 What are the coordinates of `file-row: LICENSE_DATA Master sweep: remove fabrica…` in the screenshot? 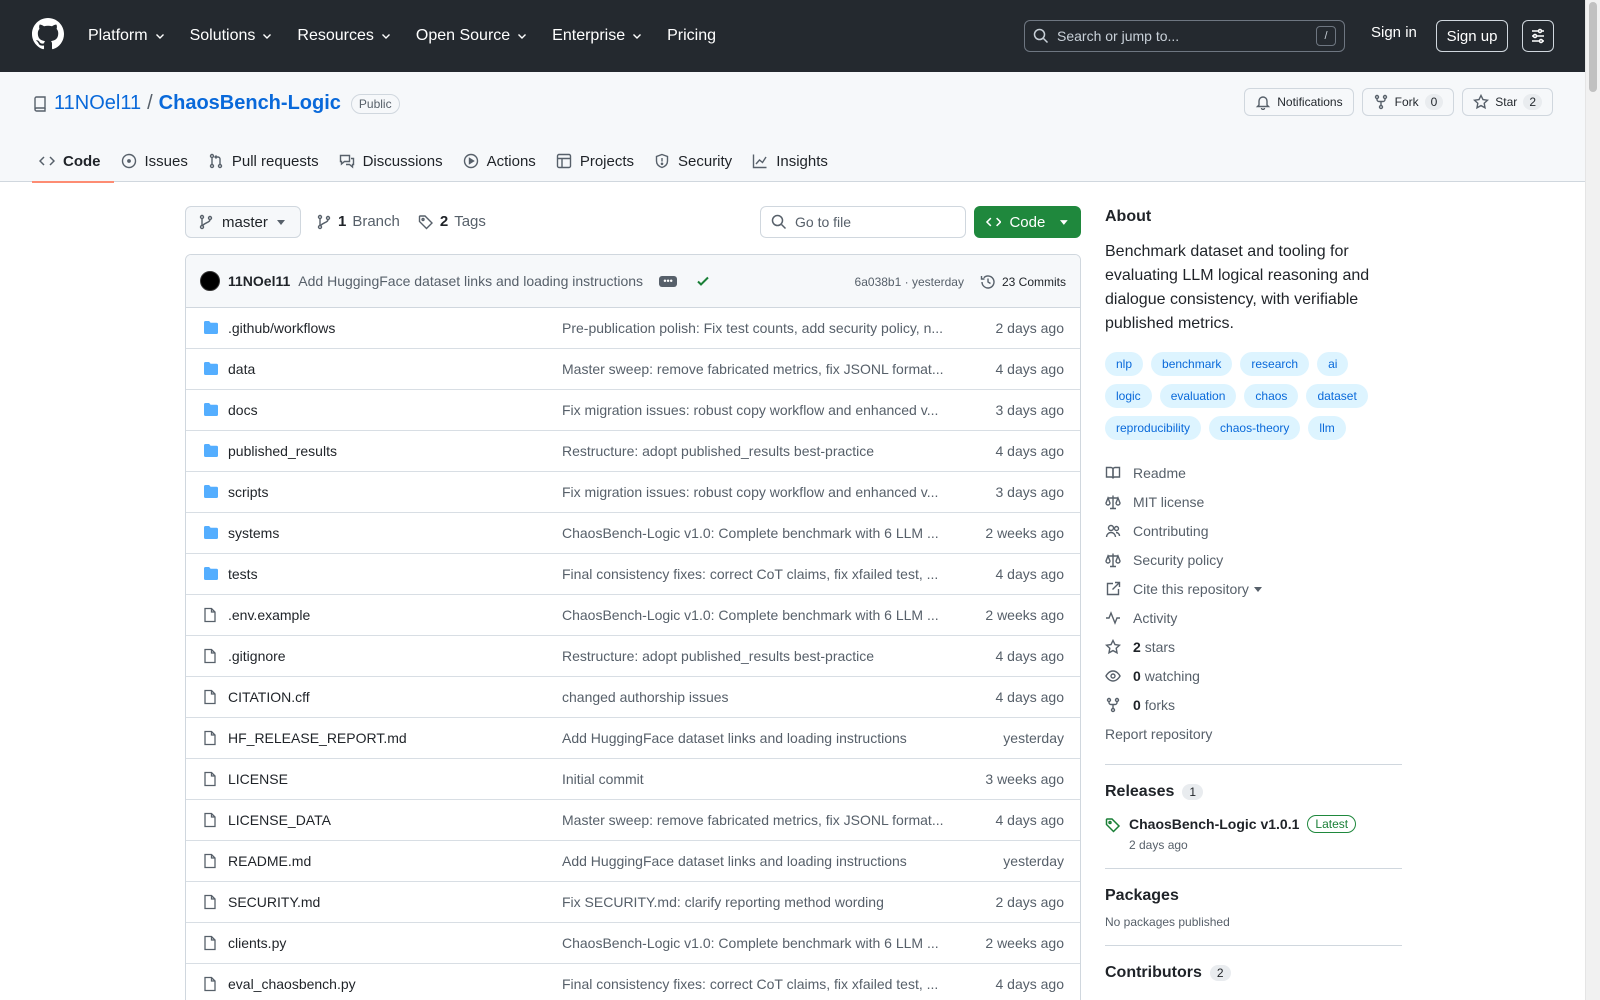 It's located at (633, 820).